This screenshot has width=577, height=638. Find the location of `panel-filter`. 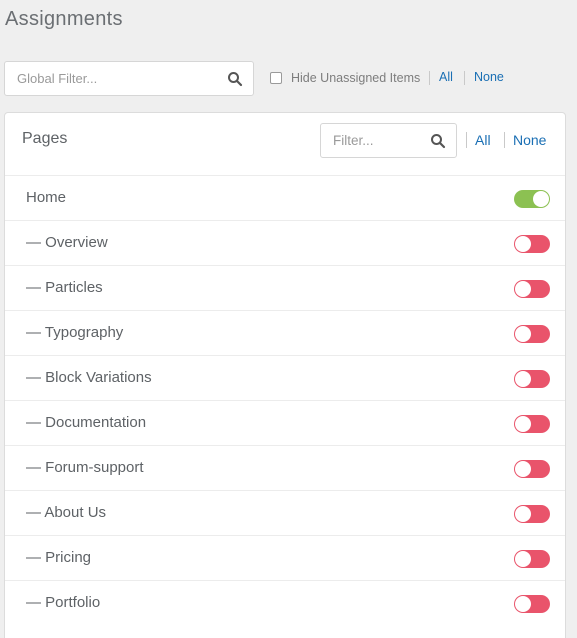

panel-filter is located at coordinates (388, 140).